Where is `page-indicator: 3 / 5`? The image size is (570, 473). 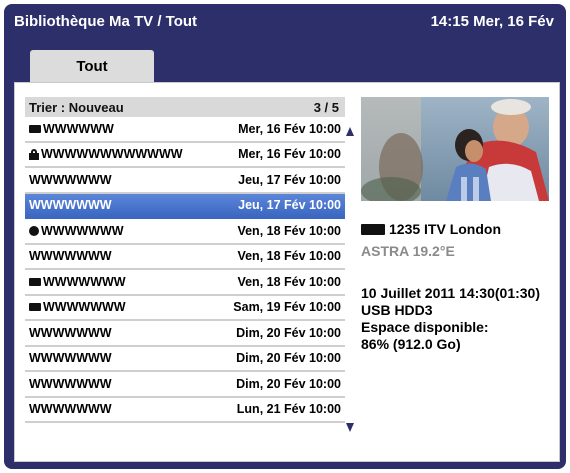 page-indicator: 3 / 5 is located at coordinates (326, 107).